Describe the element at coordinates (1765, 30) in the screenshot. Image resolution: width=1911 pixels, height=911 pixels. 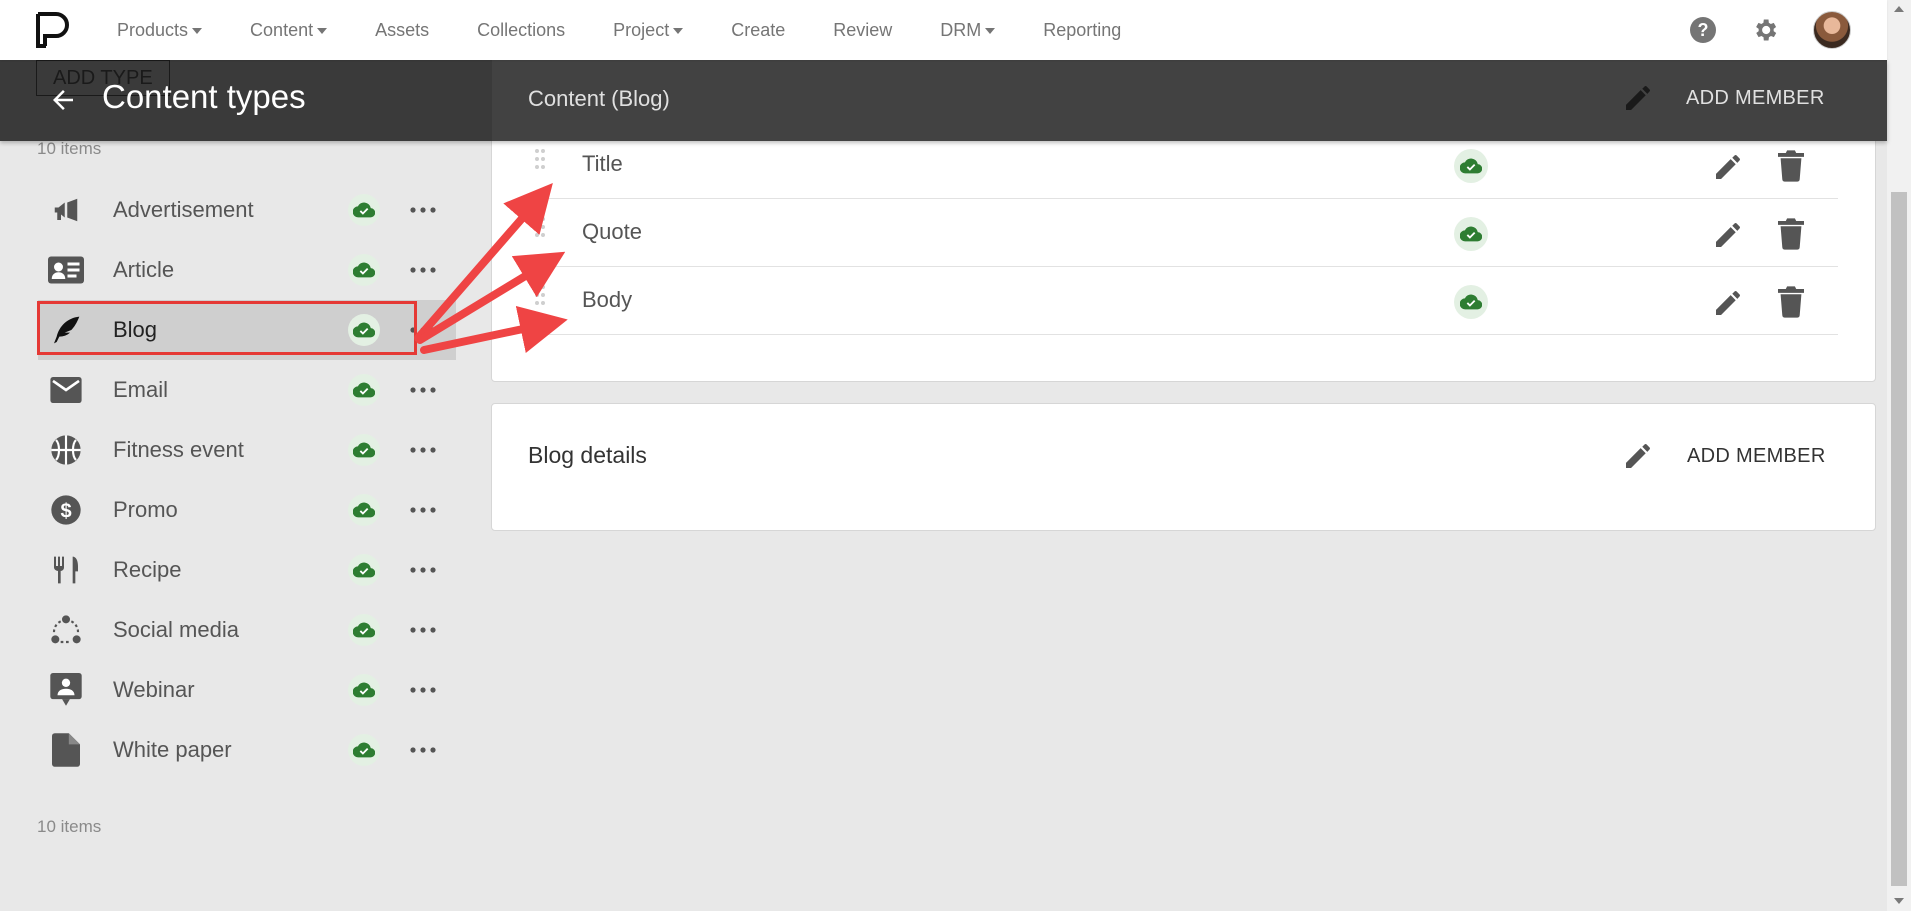
I see `gear-icon` at that location.